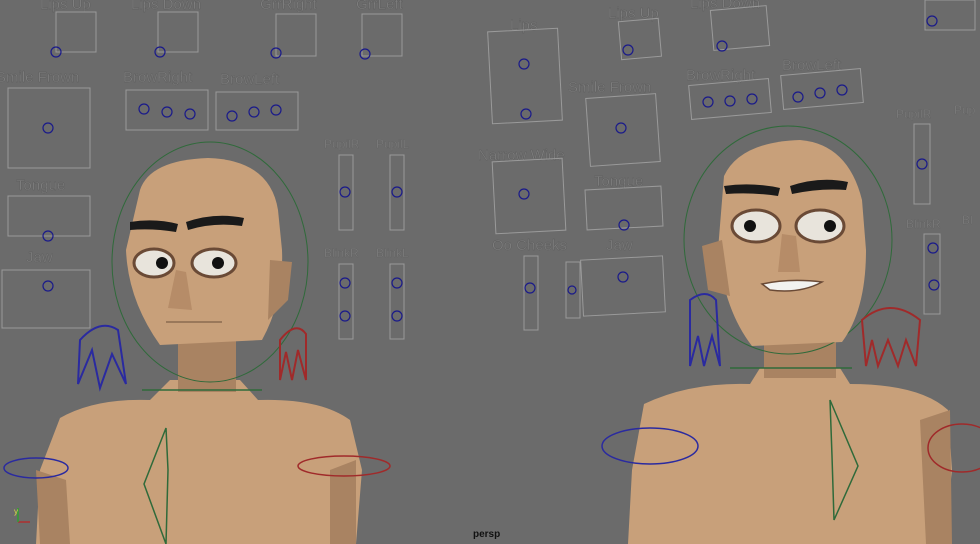  Describe the element at coordinates (725, 6) in the screenshot. I see `label-lips-down-r: Lips Down` at that location.